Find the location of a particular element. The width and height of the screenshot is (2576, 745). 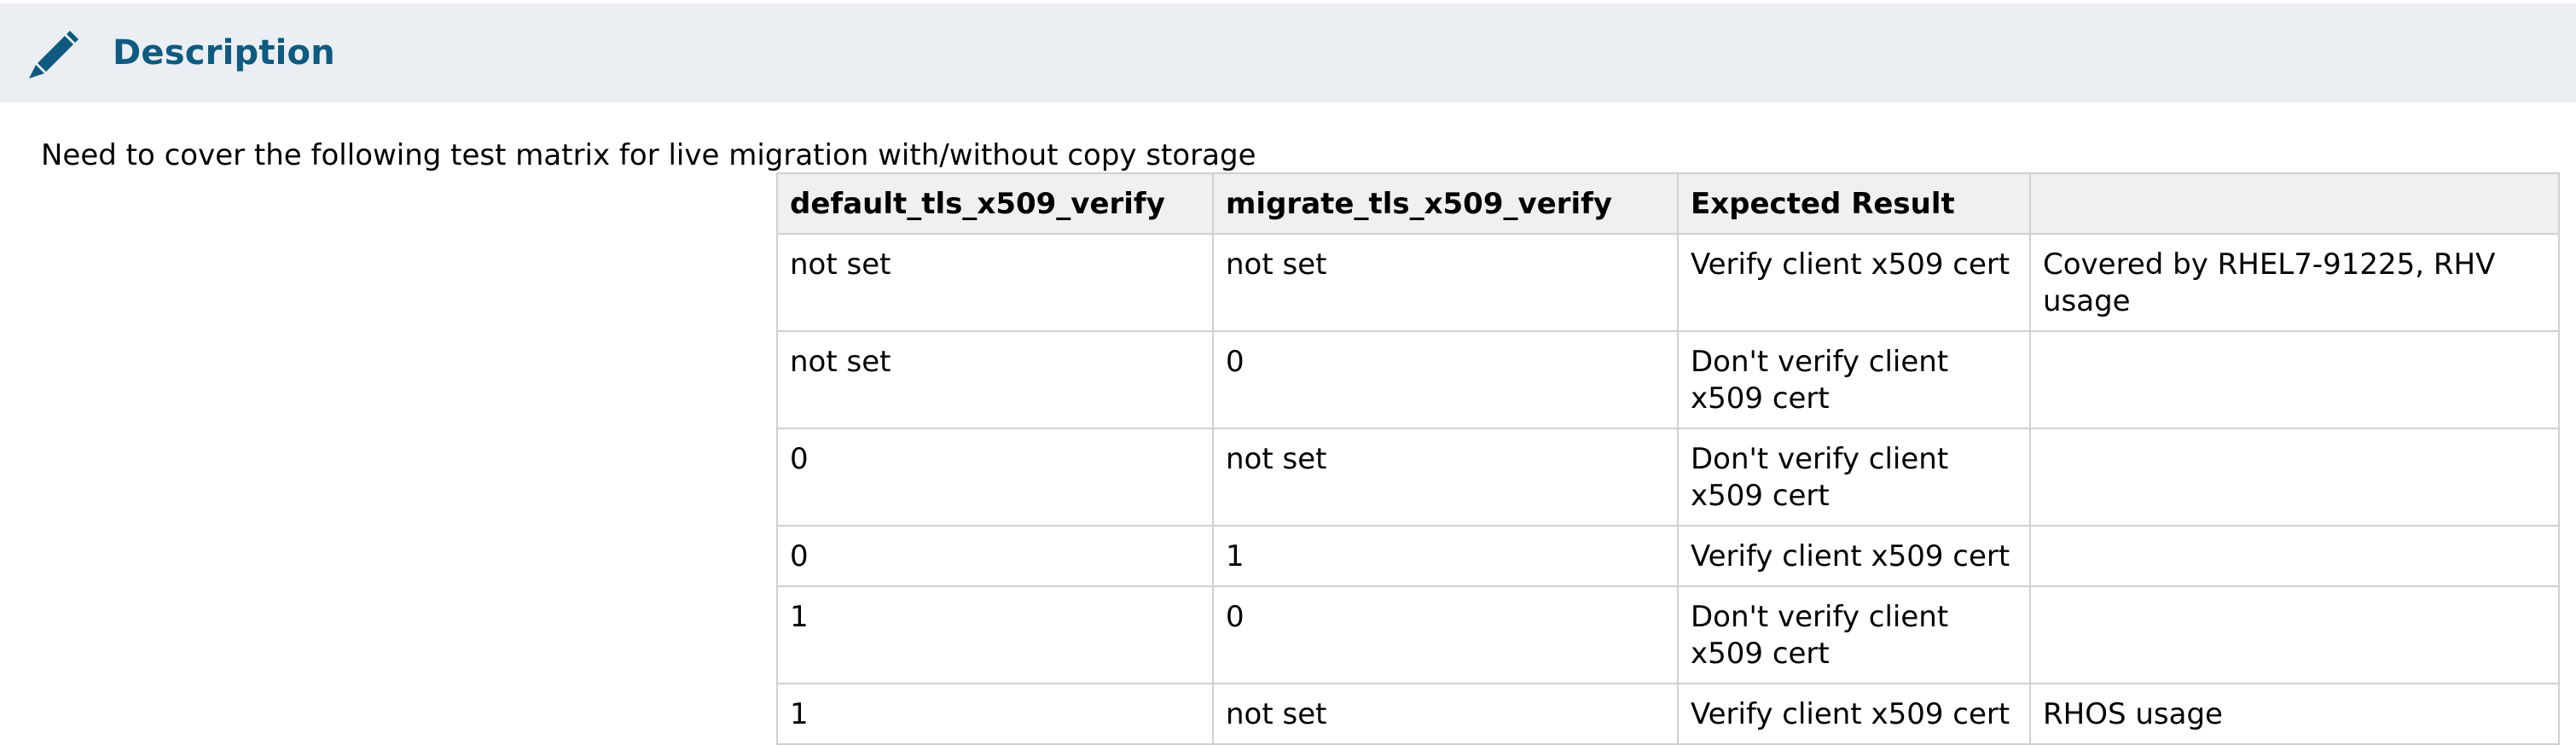

table-row: 0 not set Don't verify client x509 cert is located at coordinates (1668, 477).